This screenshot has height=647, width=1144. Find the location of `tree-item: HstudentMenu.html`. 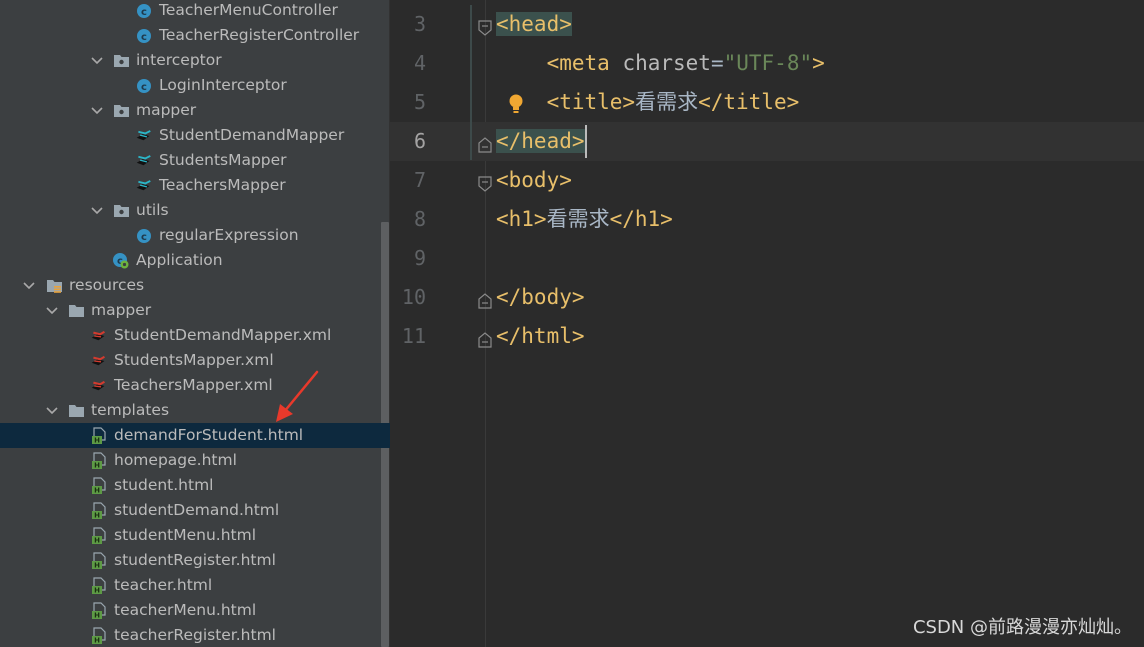

tree-item: HstudentMenu.html is located at coordinates (190, 535).